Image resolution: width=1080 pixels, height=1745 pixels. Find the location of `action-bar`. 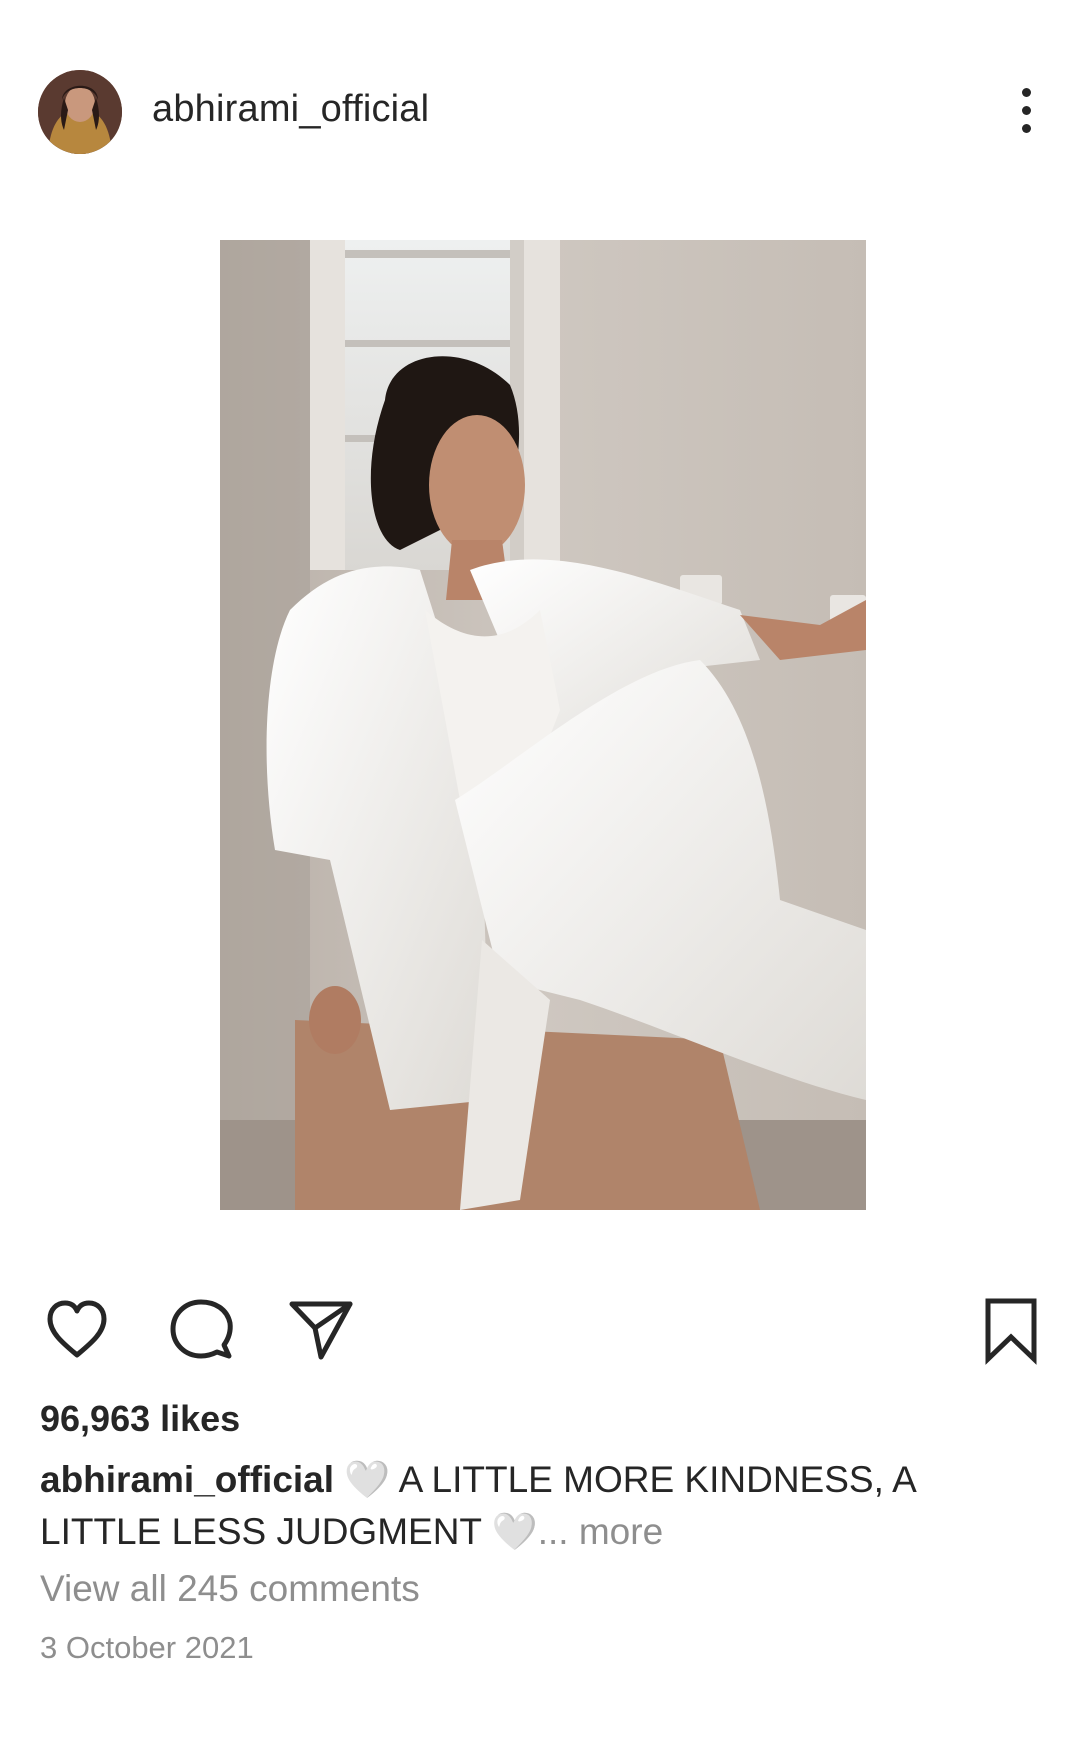

action-bar is located at coordinates (540, 1330).